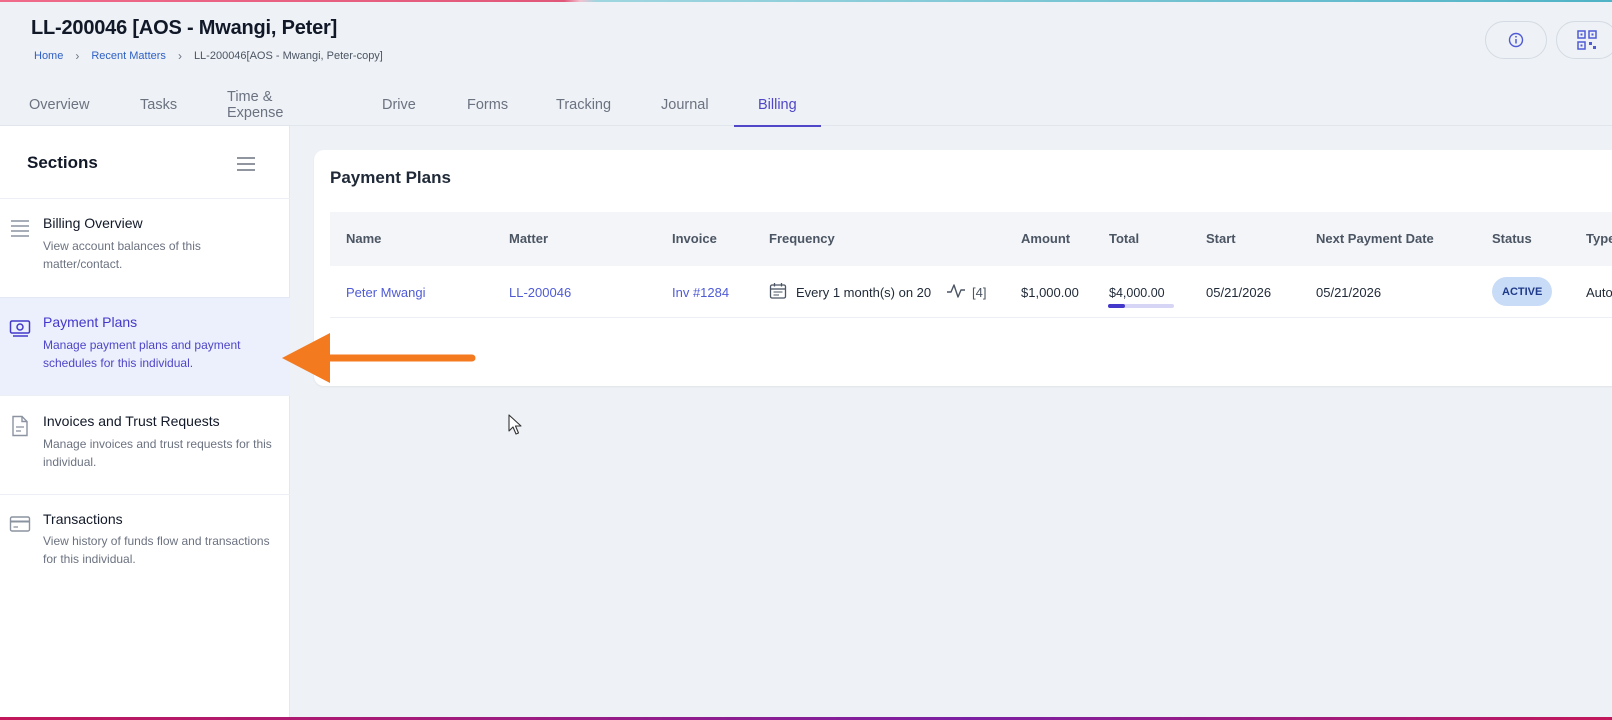  I want to click on row-matter-link: LL-200046, so click(540, 292).